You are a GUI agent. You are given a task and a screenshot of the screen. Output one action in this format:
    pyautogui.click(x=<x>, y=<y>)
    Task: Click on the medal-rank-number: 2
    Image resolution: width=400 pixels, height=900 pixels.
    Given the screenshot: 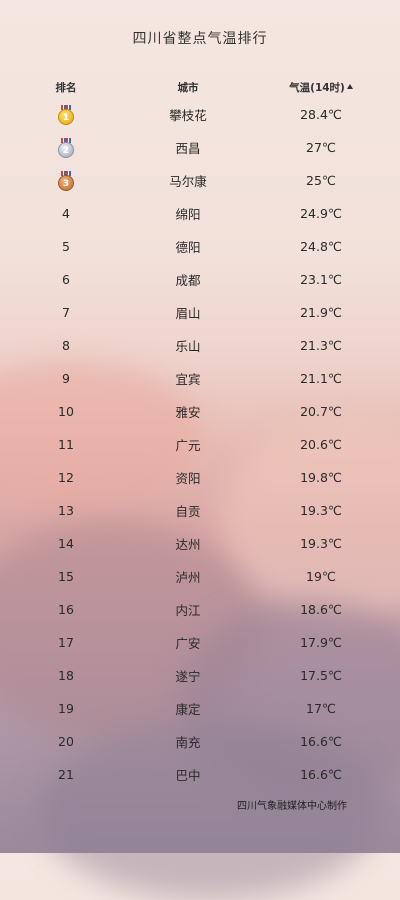 What is the action you would take?
    pyautogui.click(x=66, y=149)
    